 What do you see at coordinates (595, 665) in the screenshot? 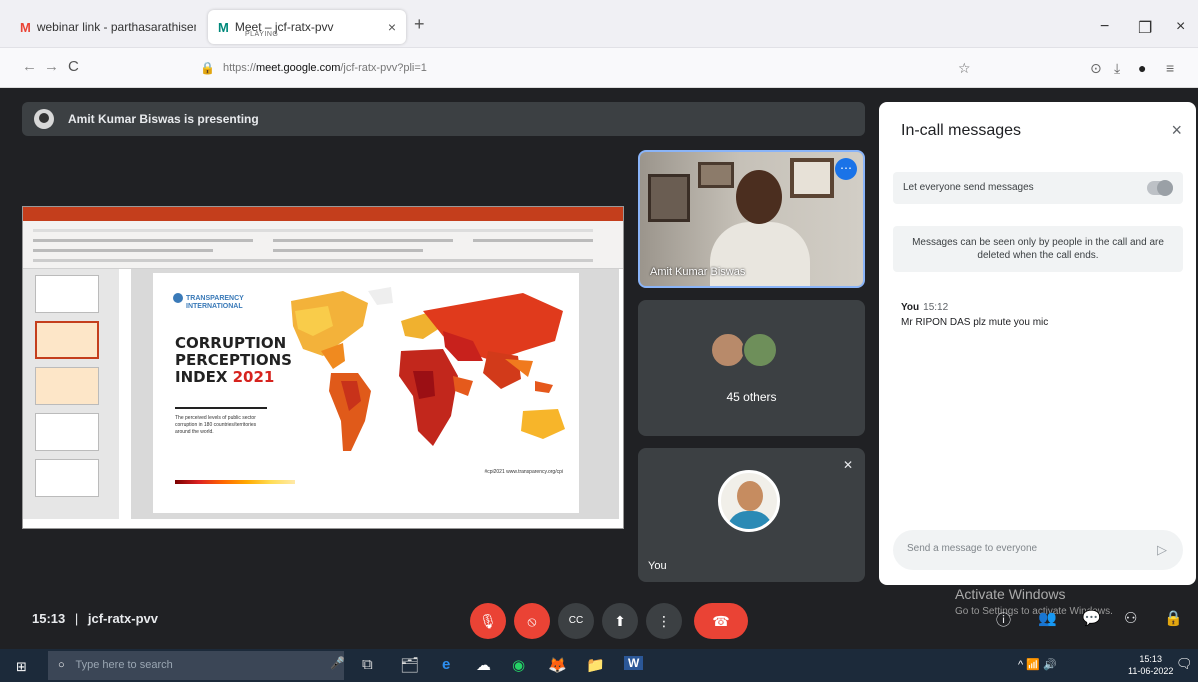
I see `file-explorer-icon: 📁` at bounding box center [595, 665].